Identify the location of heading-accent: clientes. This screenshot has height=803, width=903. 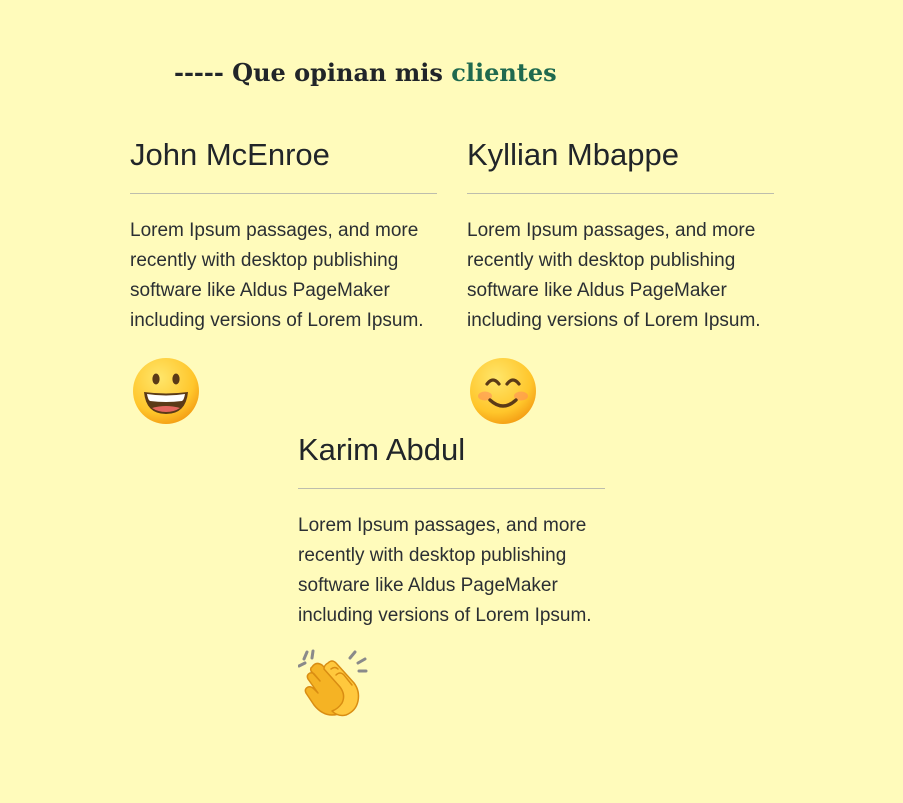
(504, 72).